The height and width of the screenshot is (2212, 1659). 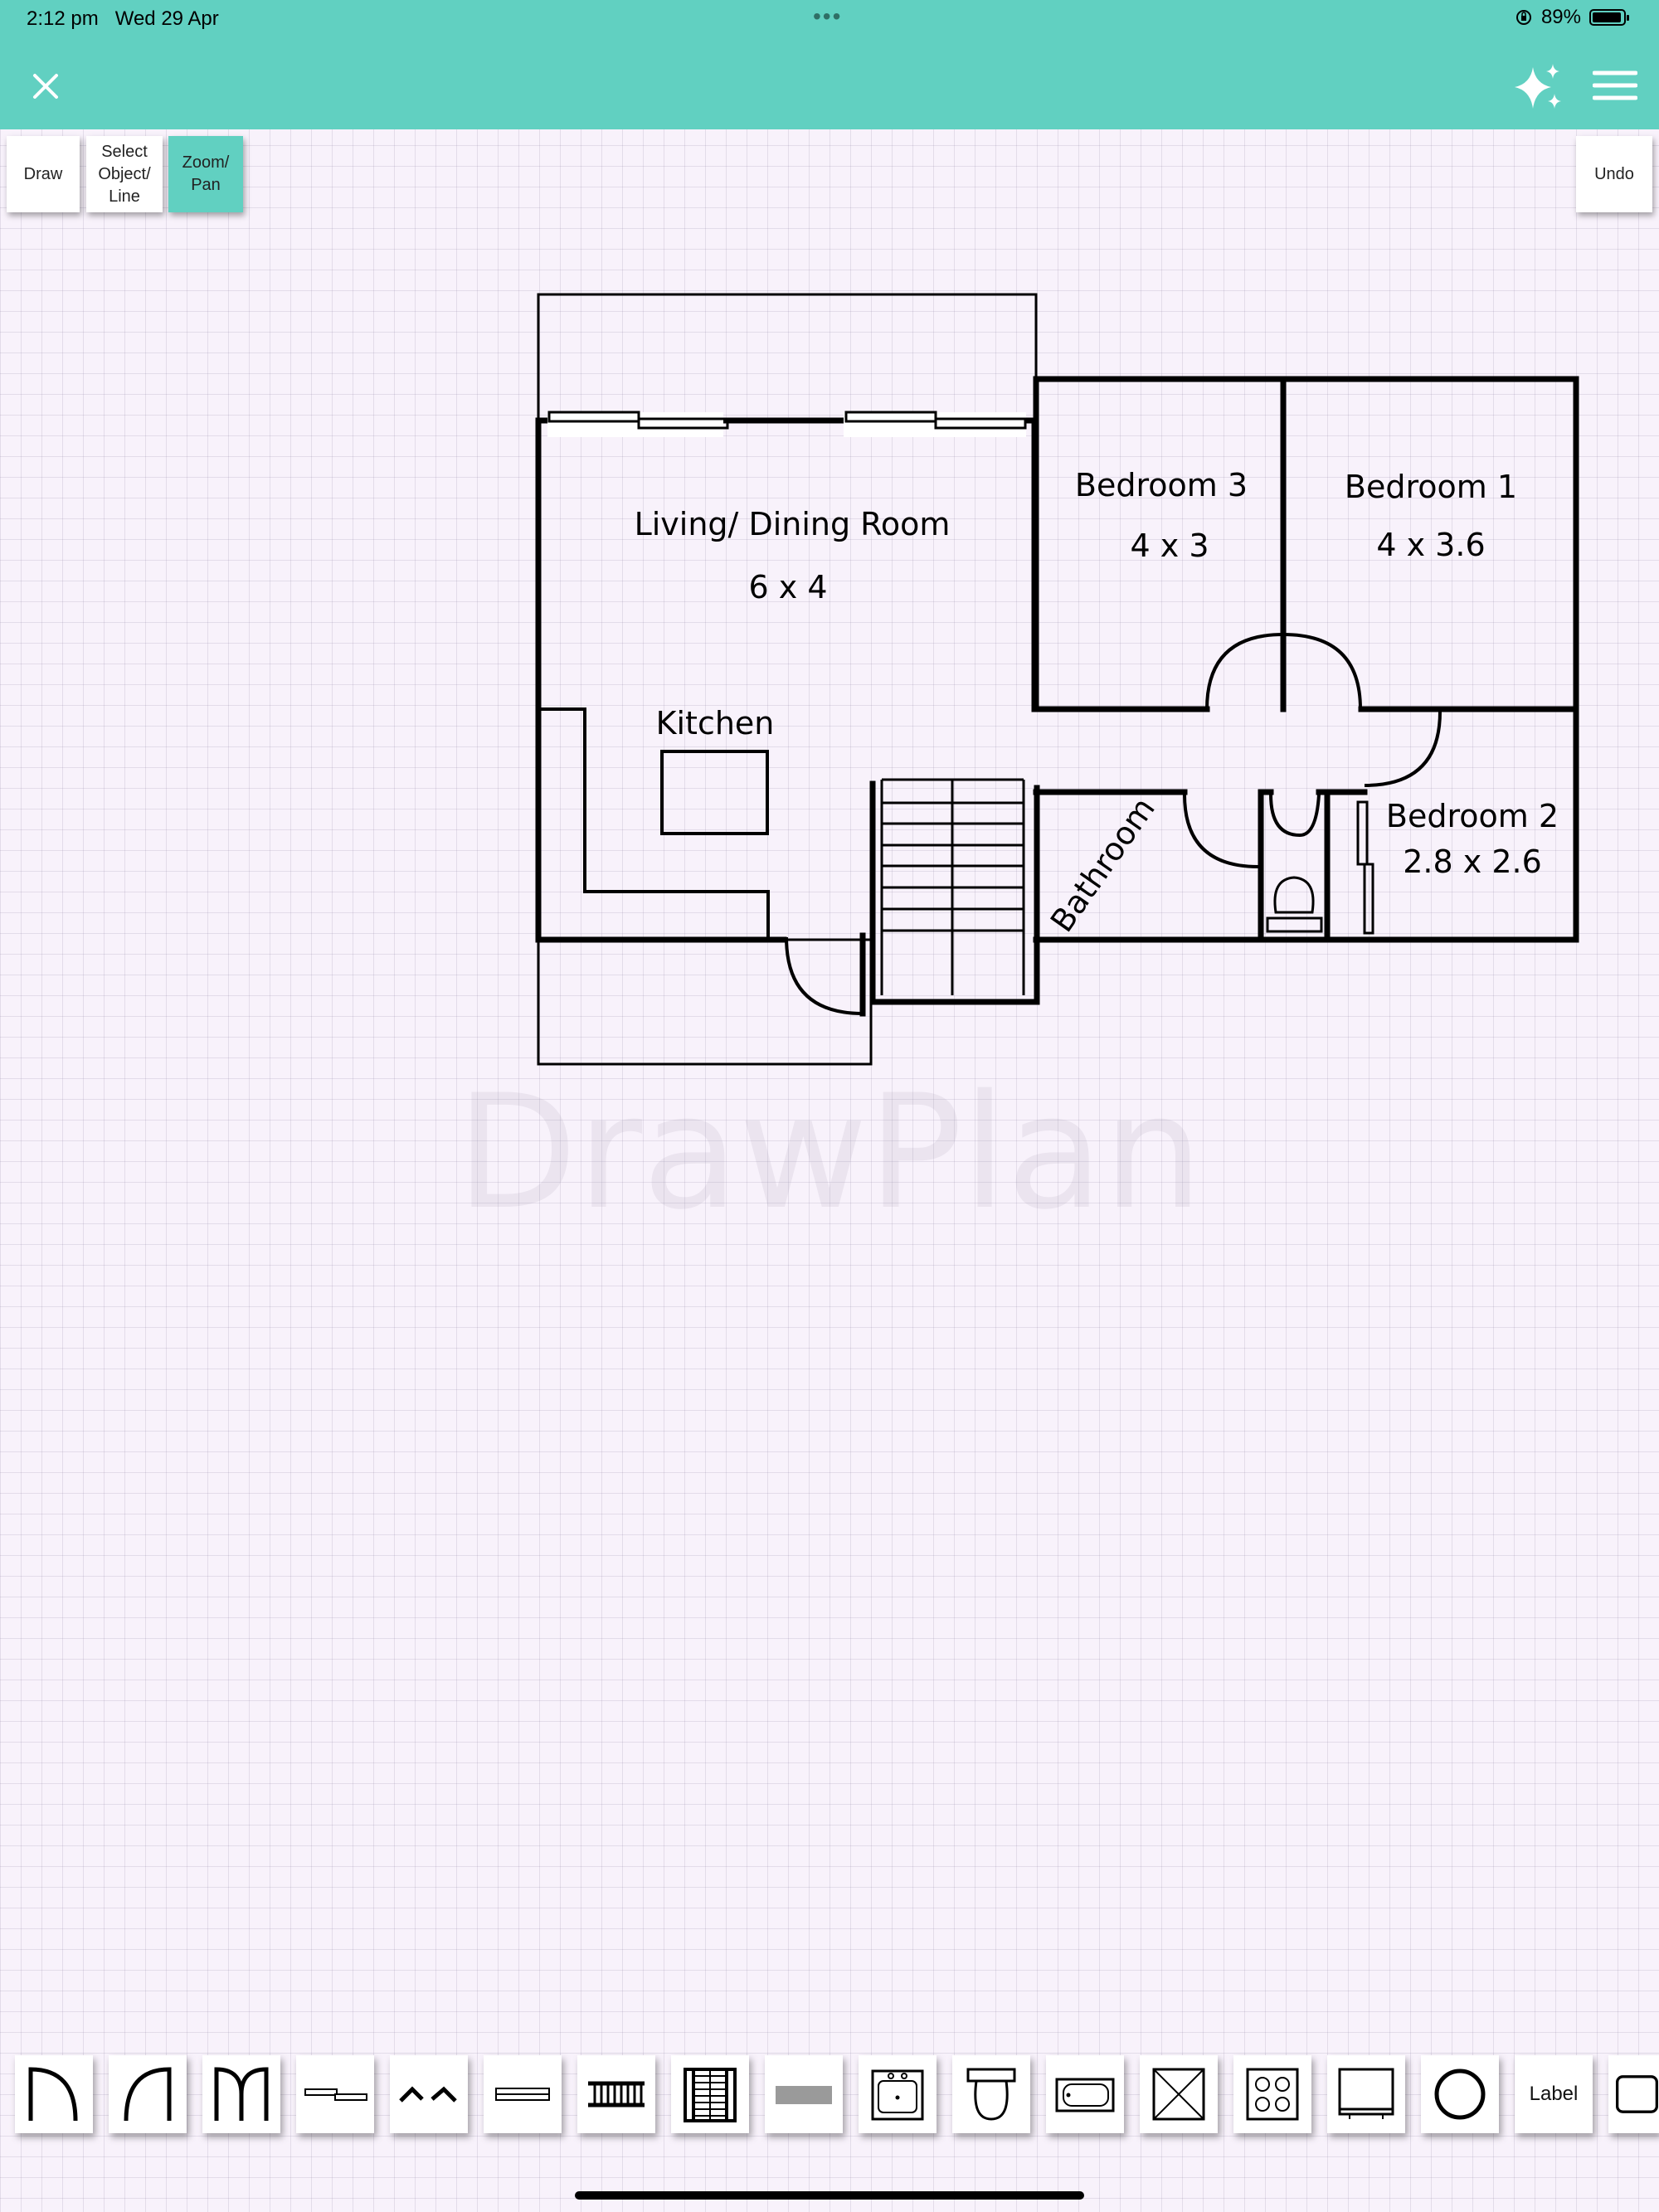 I want to click on staircase, so click(x=954, y=891).